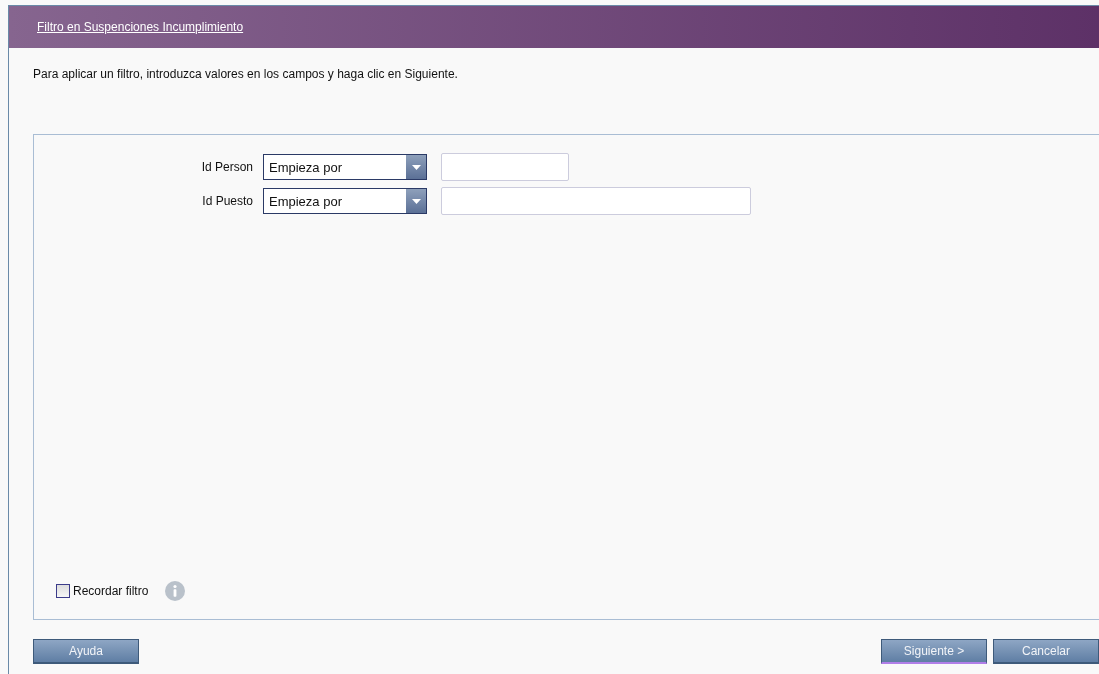 The height and width of the screenshot is (674, 1099). Describe the element at coordinates (227, 201) in the screenshot. I see `field-label: Id Puesto` at that location.